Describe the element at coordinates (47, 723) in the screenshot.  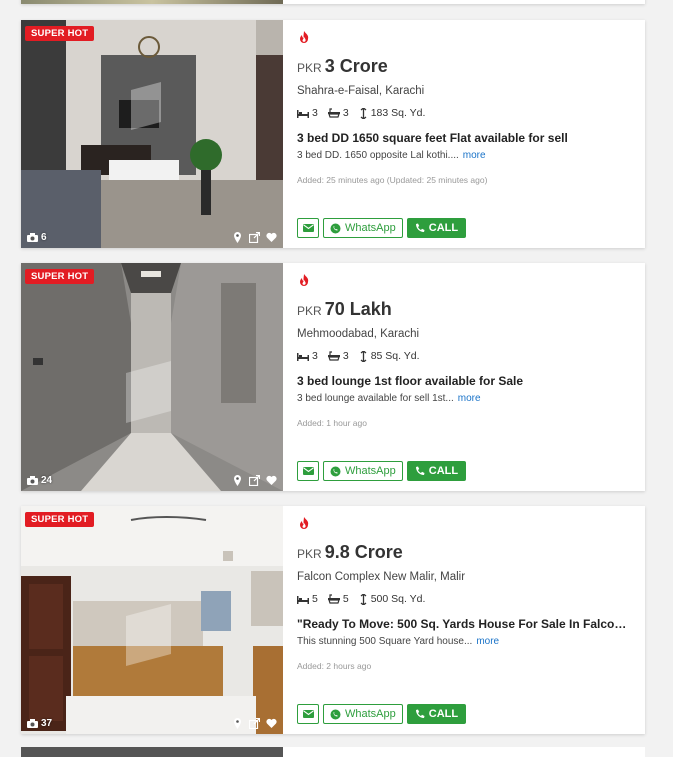
I see `photo-count-value: 37` at that location.